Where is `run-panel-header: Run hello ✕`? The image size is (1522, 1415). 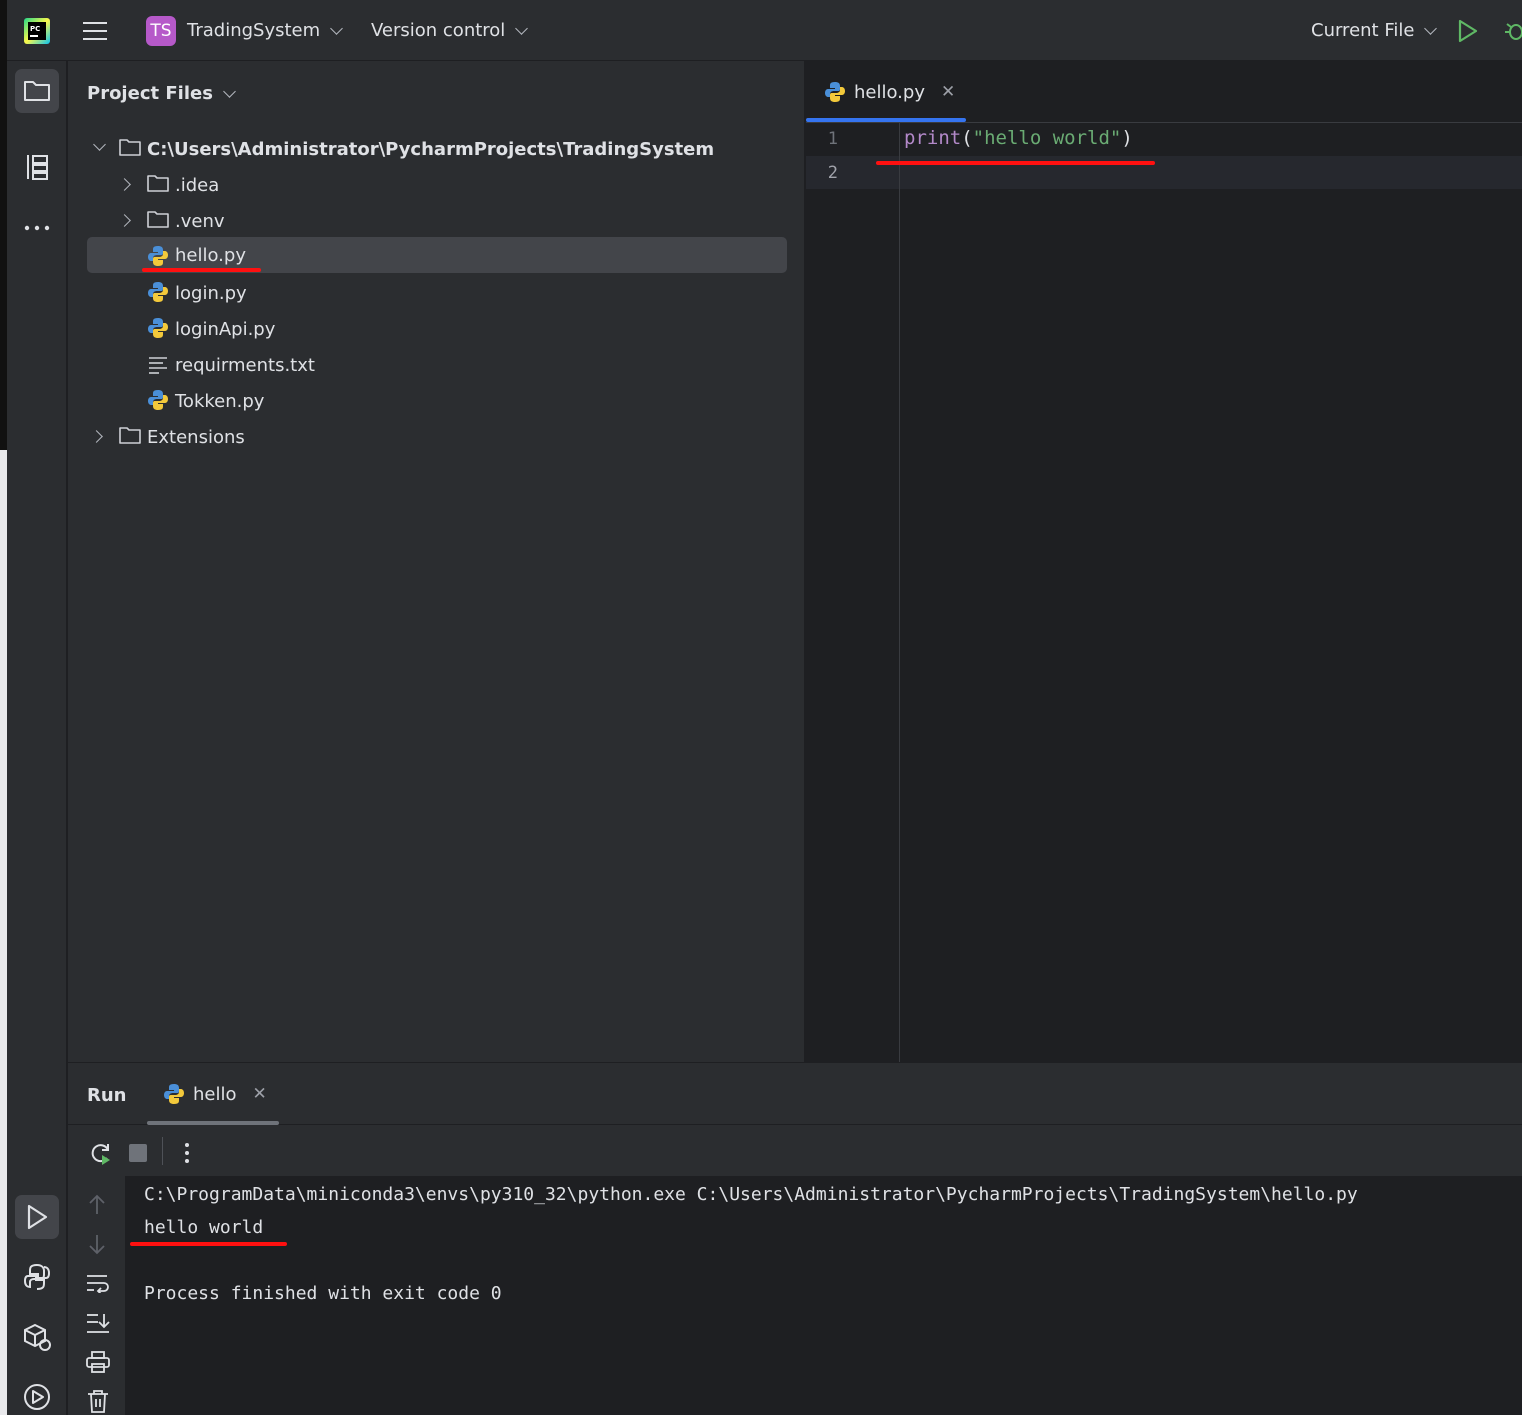 run-panel-header: Run hello ✕ is located at coordinates (795, 1094).